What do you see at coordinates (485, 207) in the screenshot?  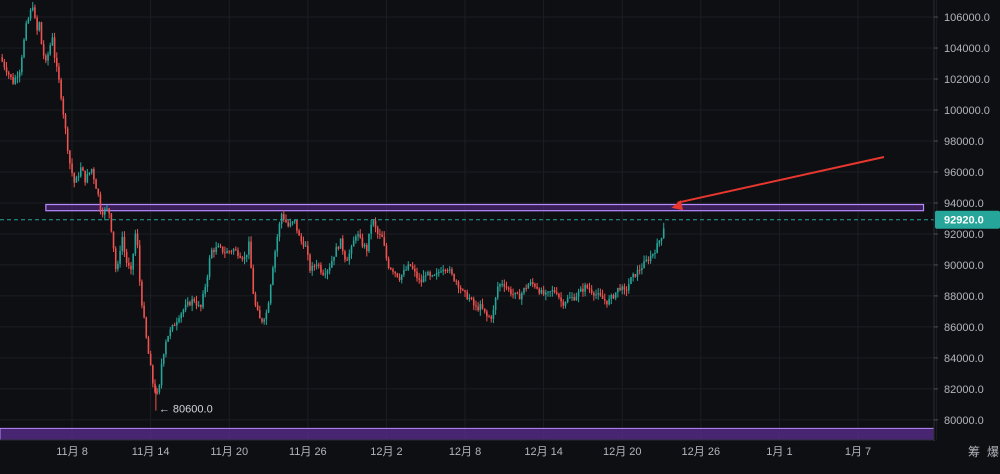 I see `resistance-zone` at bounding box center [485, 207].